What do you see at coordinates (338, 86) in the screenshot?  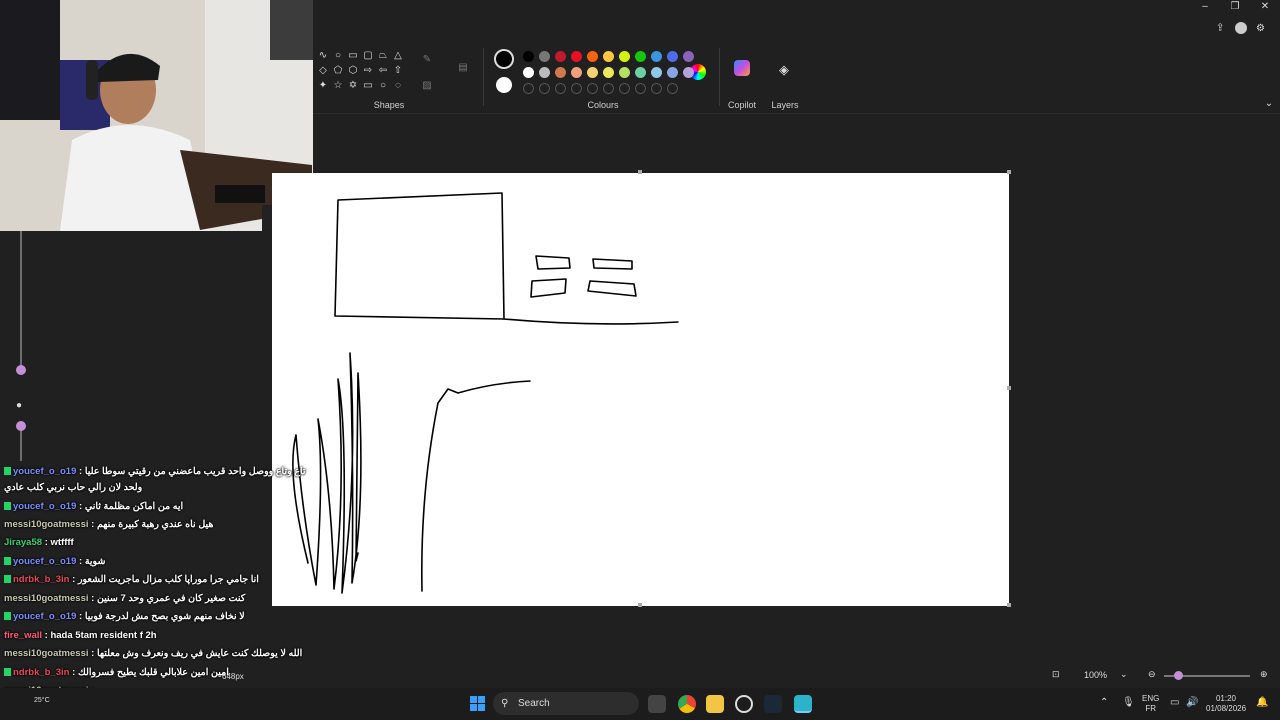 I see `star5-shape-icon: ☆` at bounding box center [338, 86].